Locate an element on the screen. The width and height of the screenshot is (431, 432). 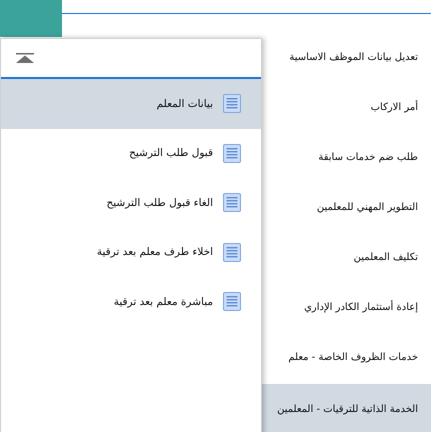
menu-item: خدمات الظروف الخاصة - معلم is located at coordinates (346, 357).